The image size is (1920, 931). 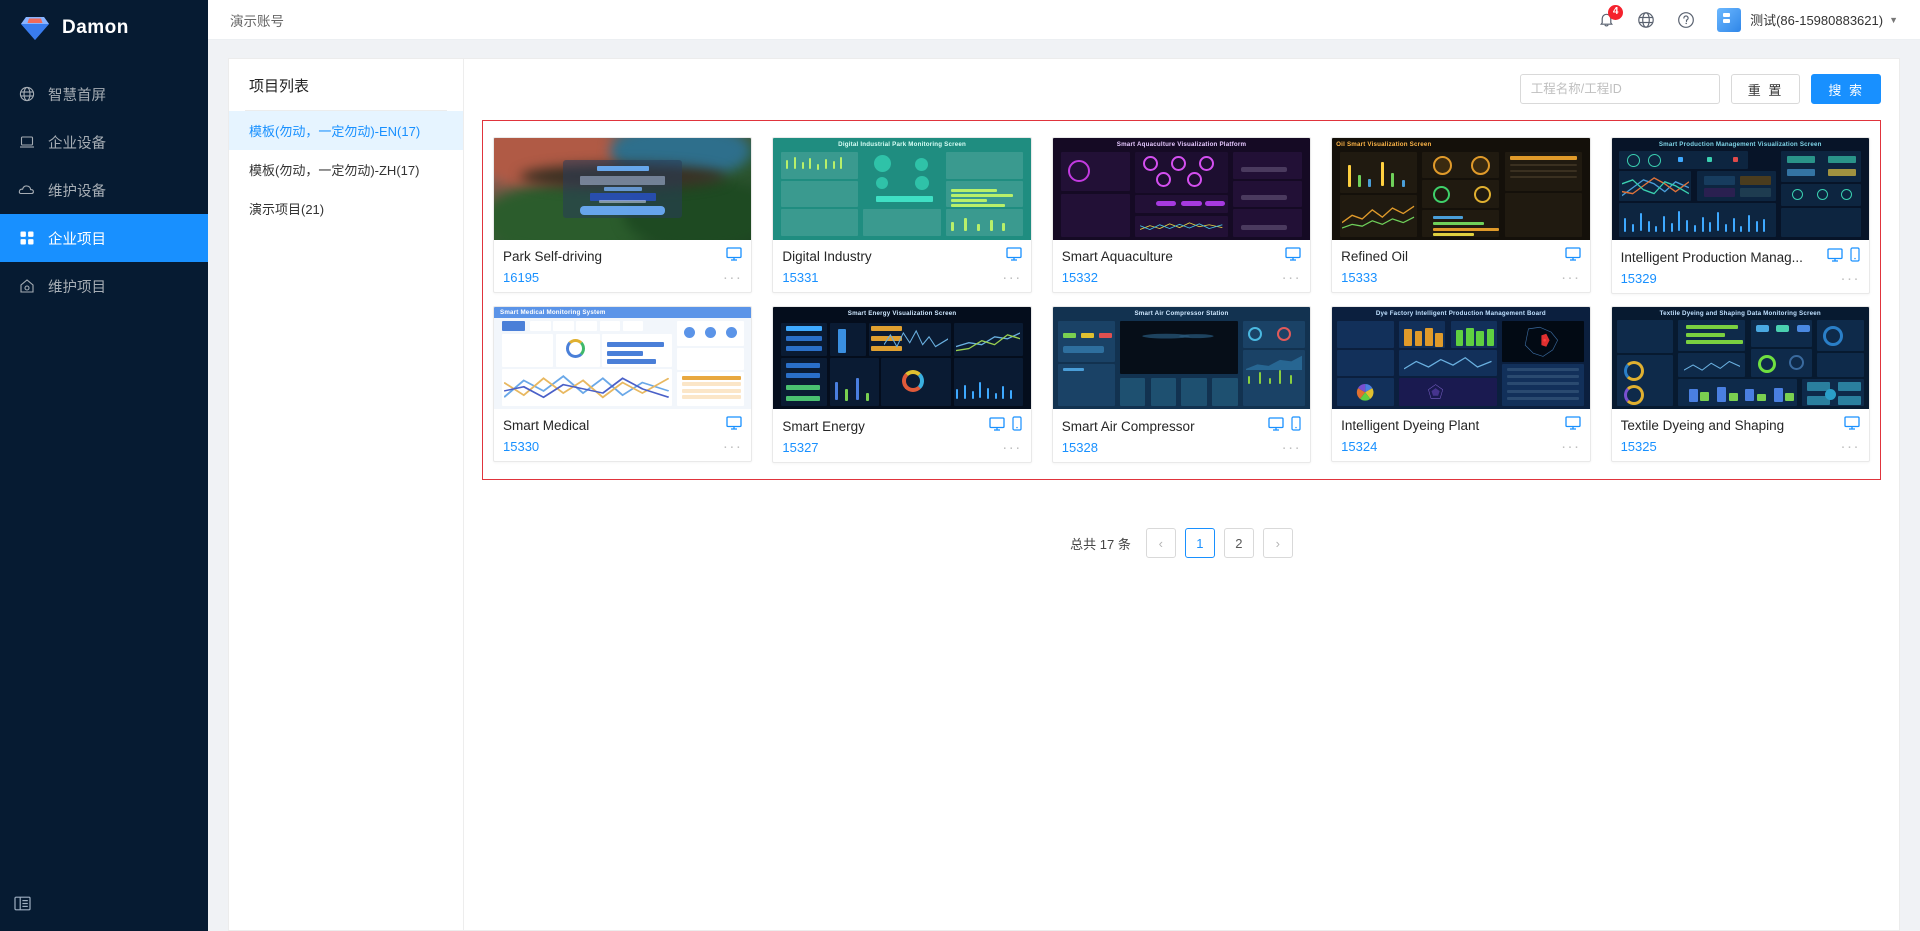 I want to click on sidebar-item-label: 企业项目, so click(x=77, y=239).